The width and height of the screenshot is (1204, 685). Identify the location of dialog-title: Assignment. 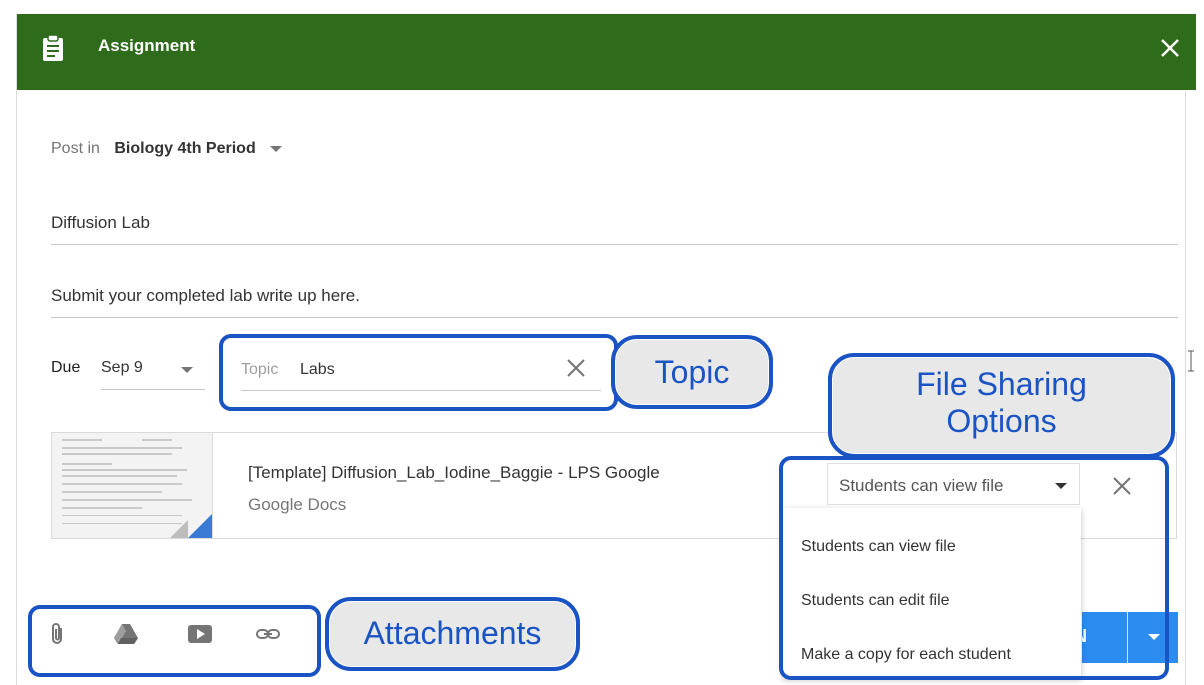
(147, 45).